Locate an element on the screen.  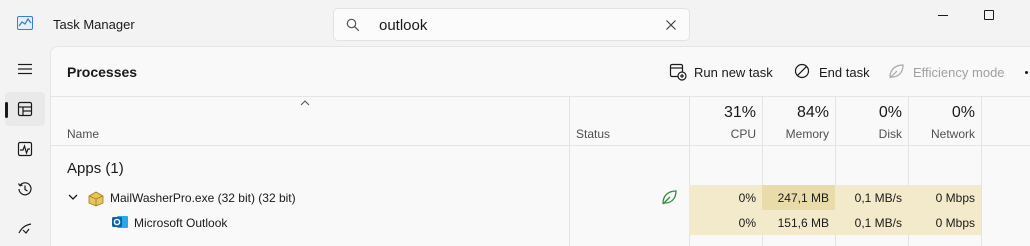
column-header-disk: Disk is located at coordinates (868, 134).